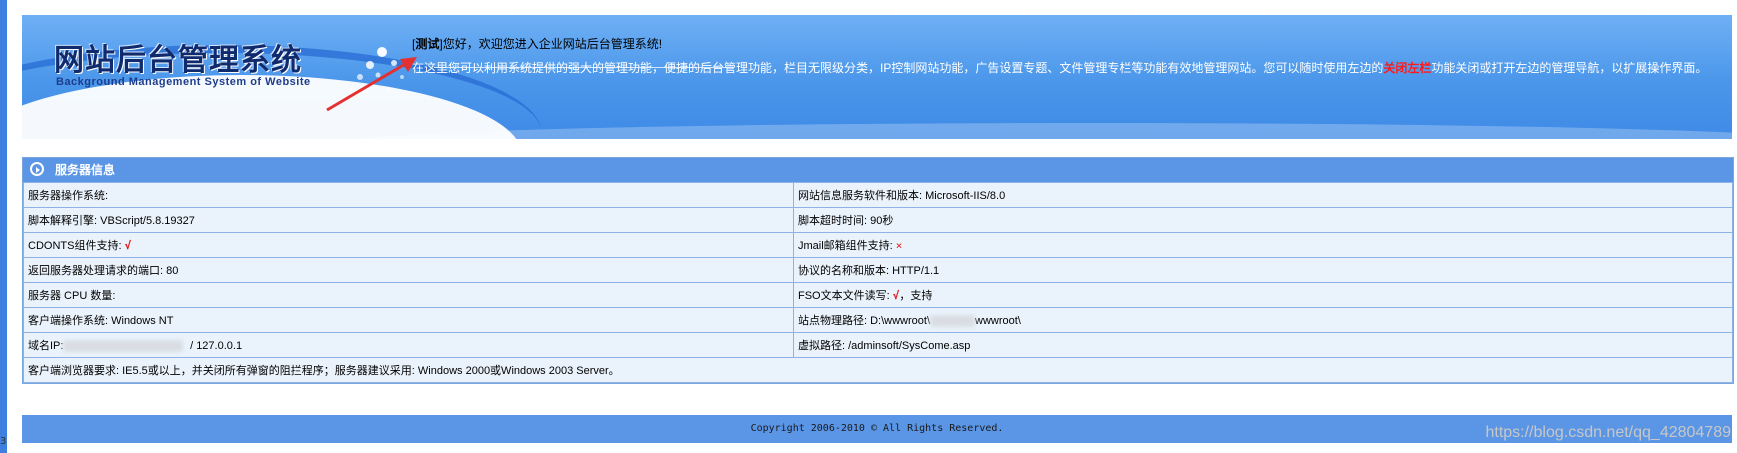 The height and width of the screenshot is (453, 1737). I want to click on physical-path: 站点物理路径: D:\wwwroot\ wwwroot\, so click(1263, 320).